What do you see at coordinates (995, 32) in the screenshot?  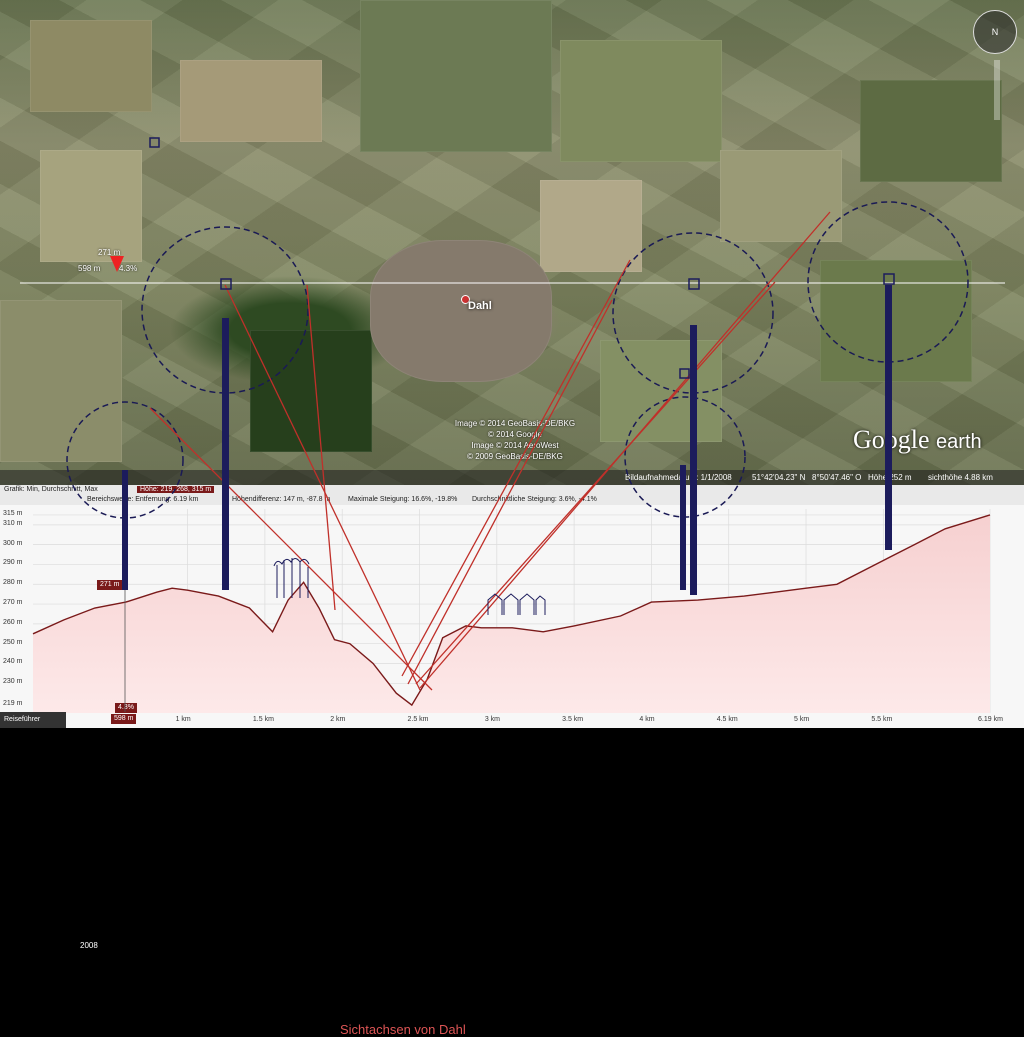 I see `compass-icon: N` at bounding box center [995, 32].